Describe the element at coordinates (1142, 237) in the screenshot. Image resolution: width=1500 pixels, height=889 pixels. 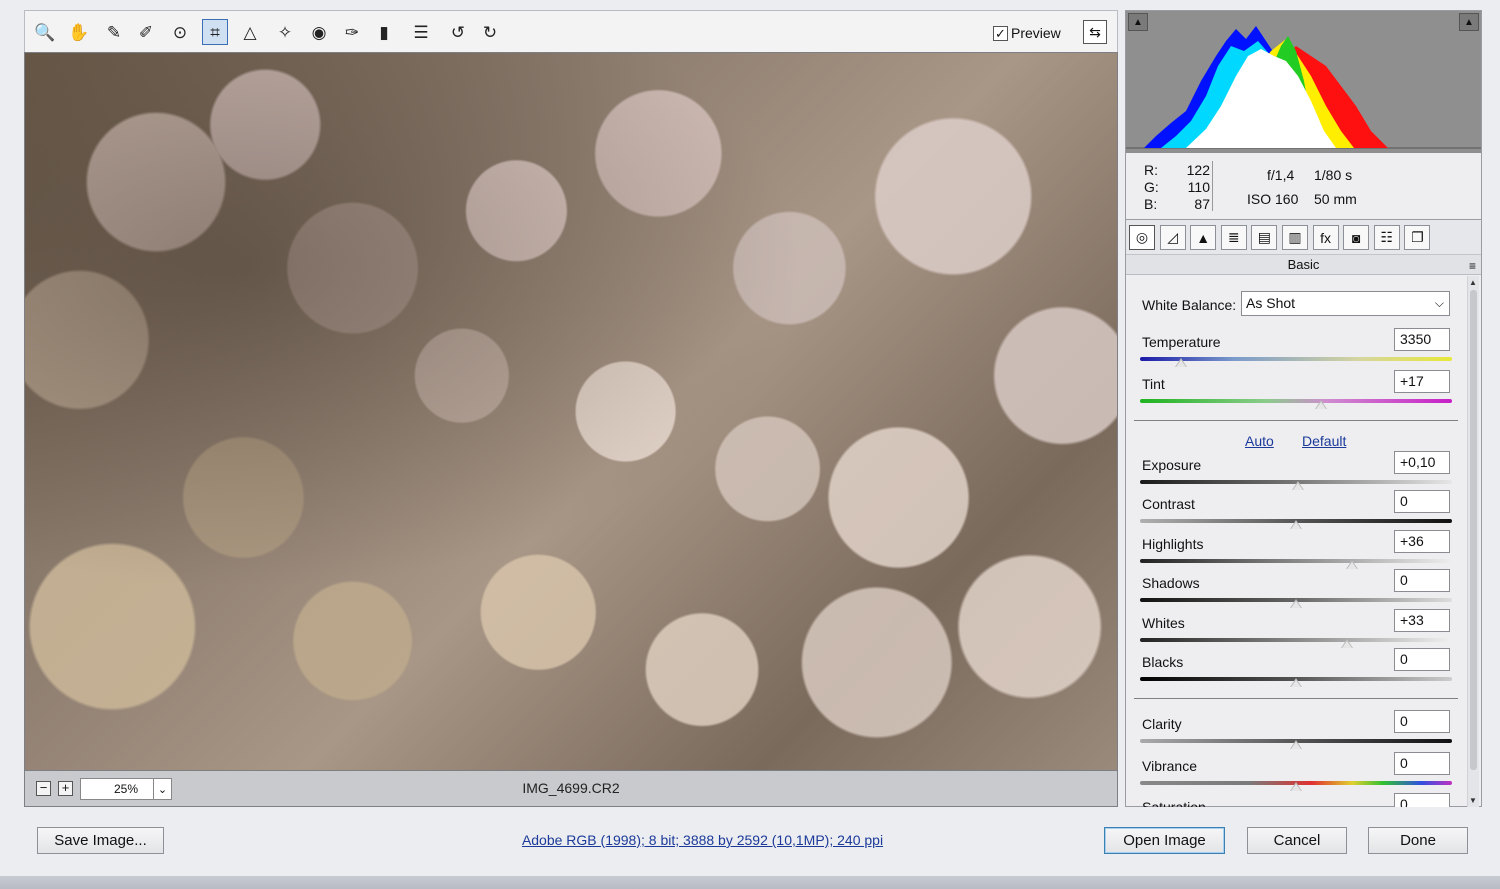
I see `basic-tab-icon: ◎` at that location.